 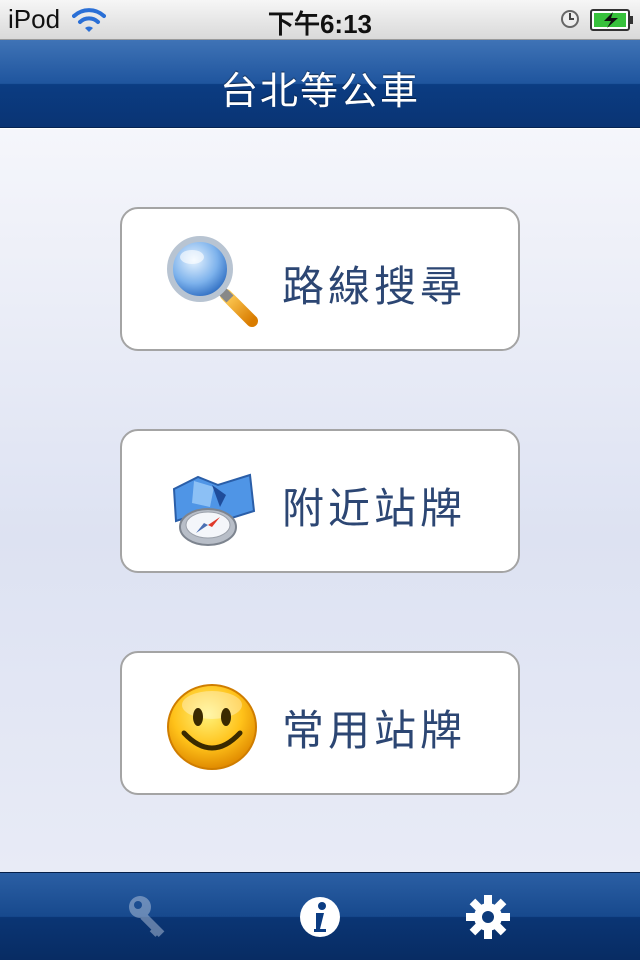 I want to click on favorite-stops-button: 常用站牌, so click(x=320, y=723).